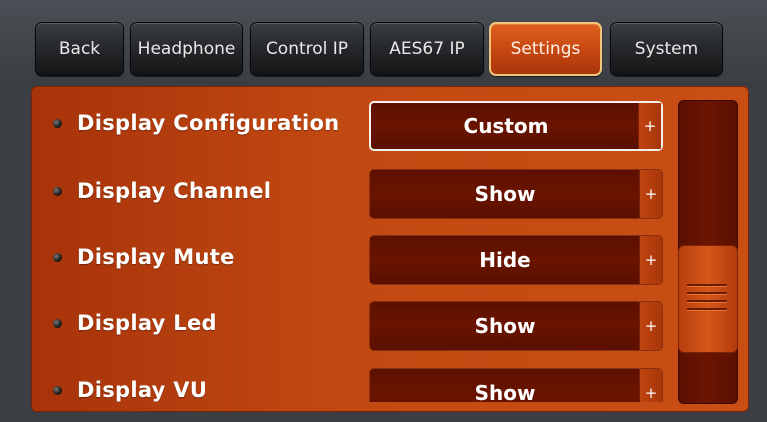 The height and width of the screenshot is (422, 767). I want to click on setting-row-display-mute: Display Mute Hide +, so click(351, 261).